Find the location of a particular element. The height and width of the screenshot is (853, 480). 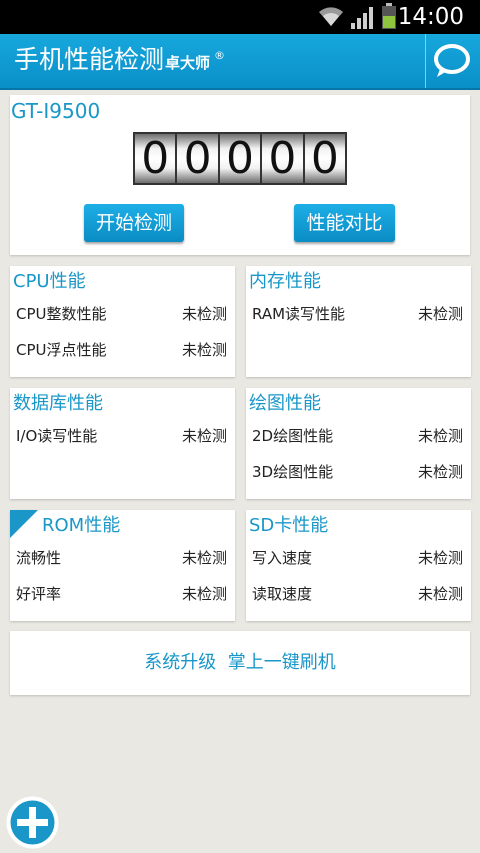

database-performance-card: 数据库性能 I/O读写性能 未检测 is located at coordinates (122, 443).